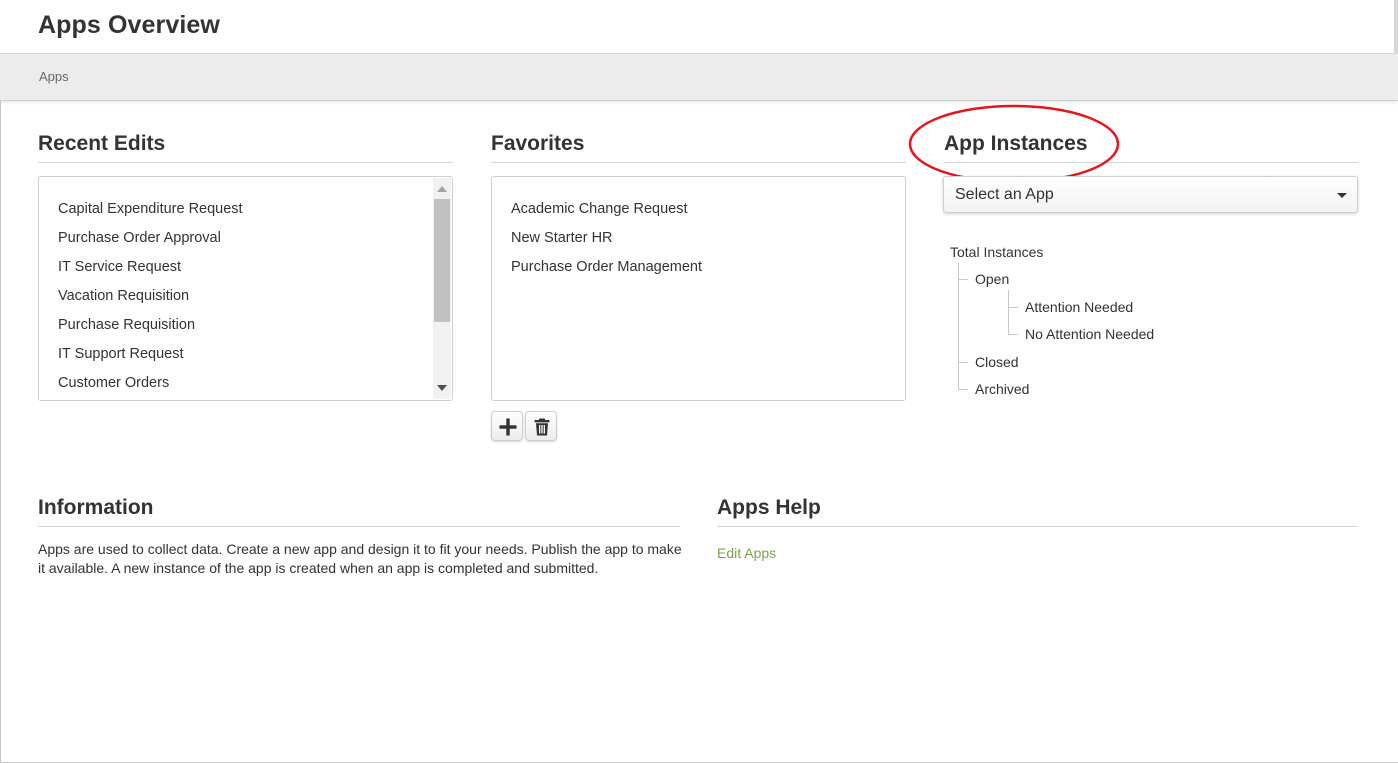 This screenshot has height=763, width=1398. What do you see at coordinates (562, 238) in the screenshot?
I see `favorite-item: New Starter HR` at bounding box center [562, 238].